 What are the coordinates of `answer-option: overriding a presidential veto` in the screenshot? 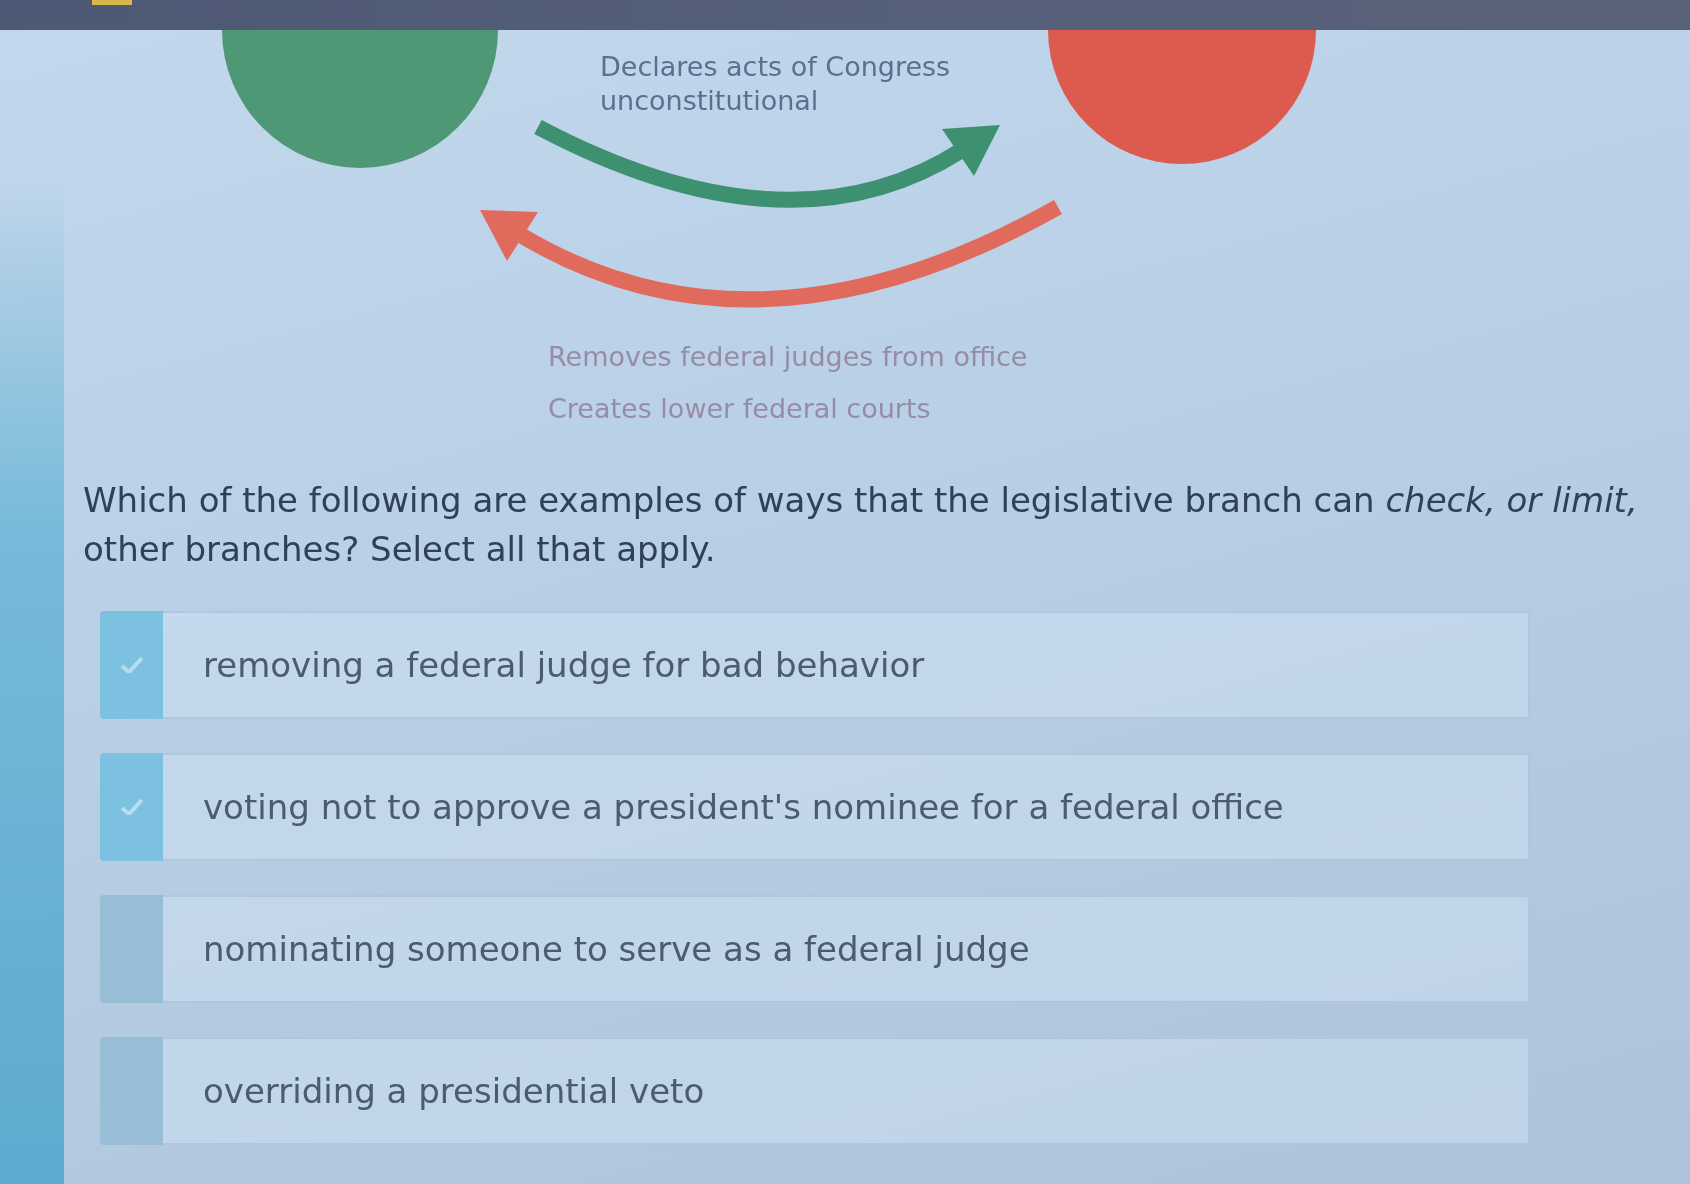 It's located at (815, 1091).